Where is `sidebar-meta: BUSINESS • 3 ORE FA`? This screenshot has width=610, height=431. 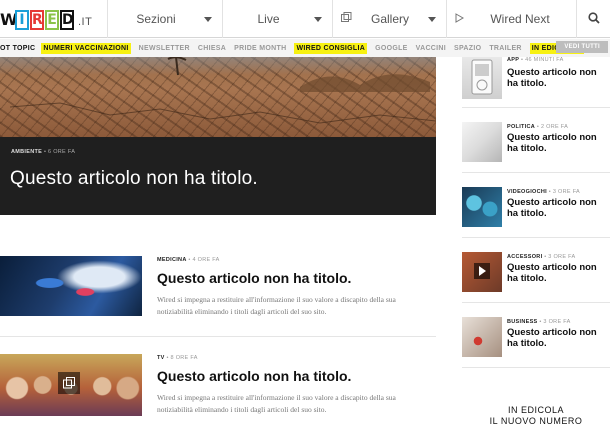 sidebar-meta: BUSINESS • 3 ORE FA is located at coordinates (539, 322).